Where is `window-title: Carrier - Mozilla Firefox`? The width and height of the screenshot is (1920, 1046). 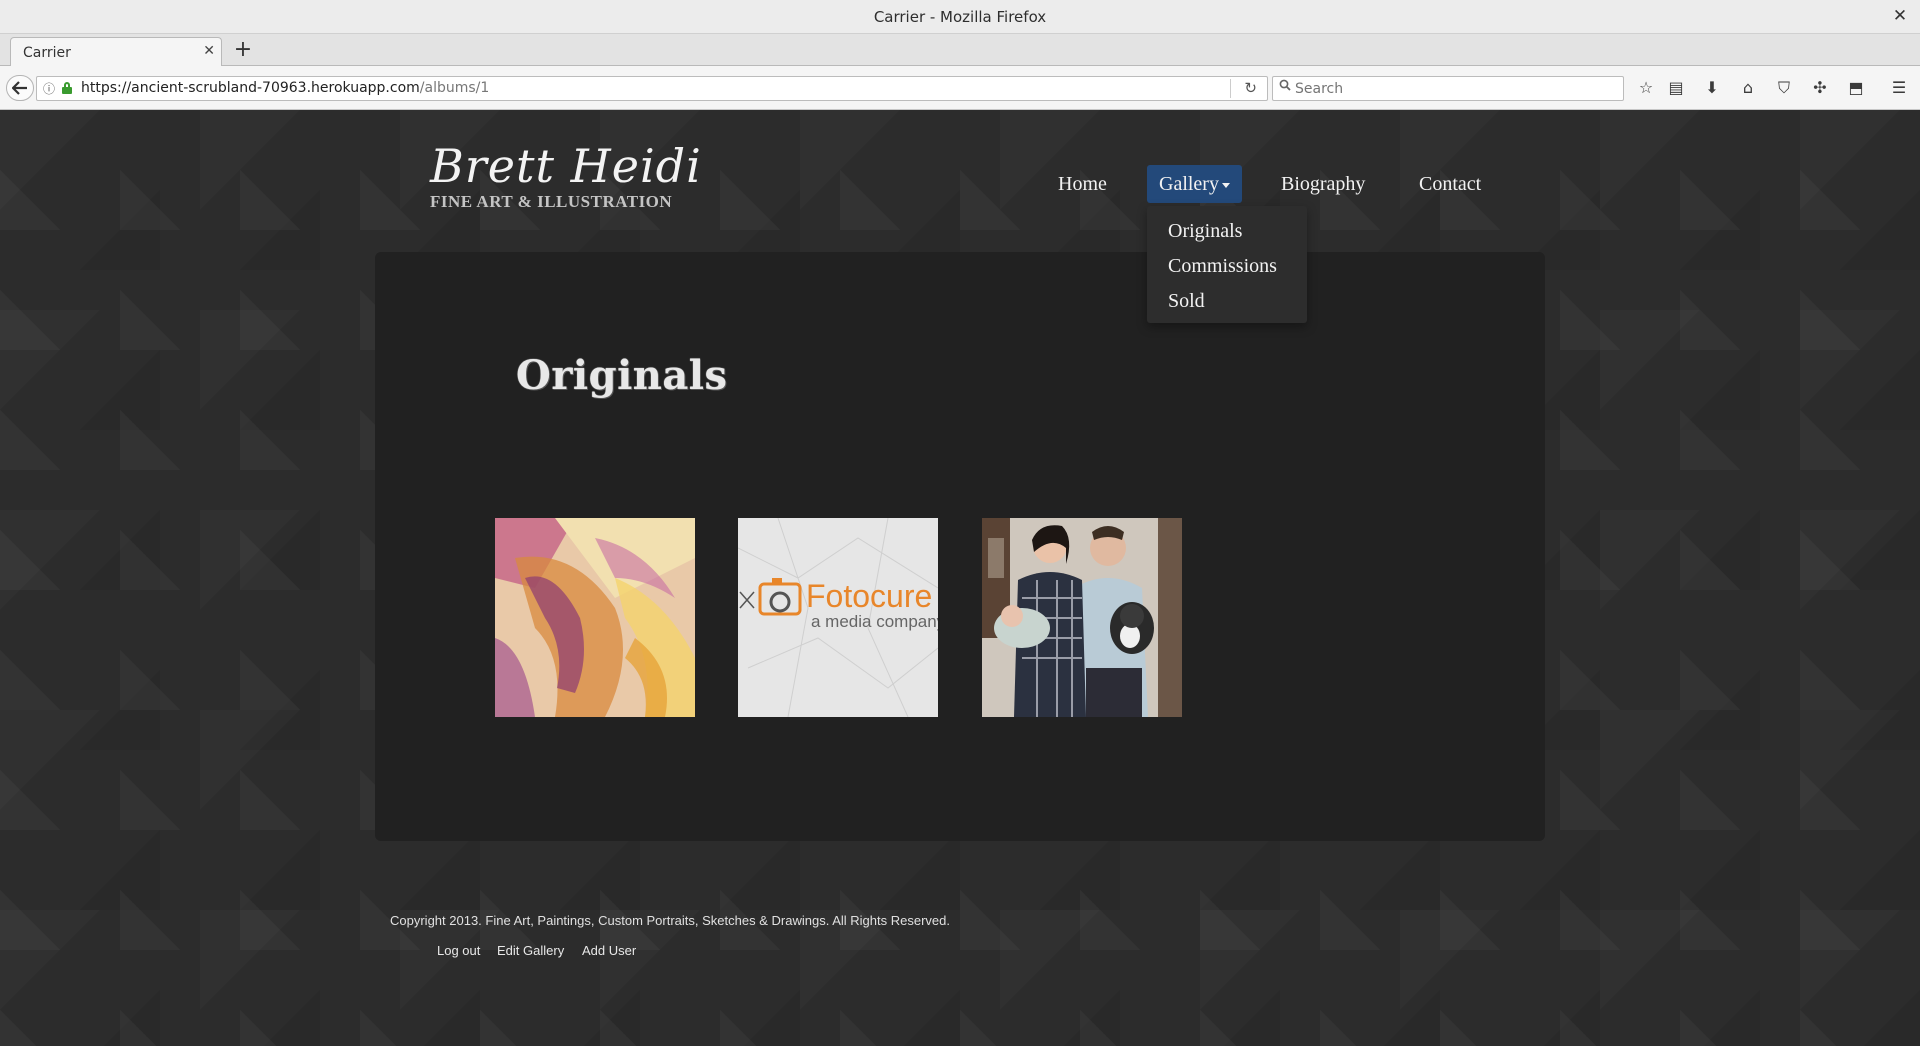 window-title: Carrier - Mozilla Firefox is located at coordinates (960, 17).